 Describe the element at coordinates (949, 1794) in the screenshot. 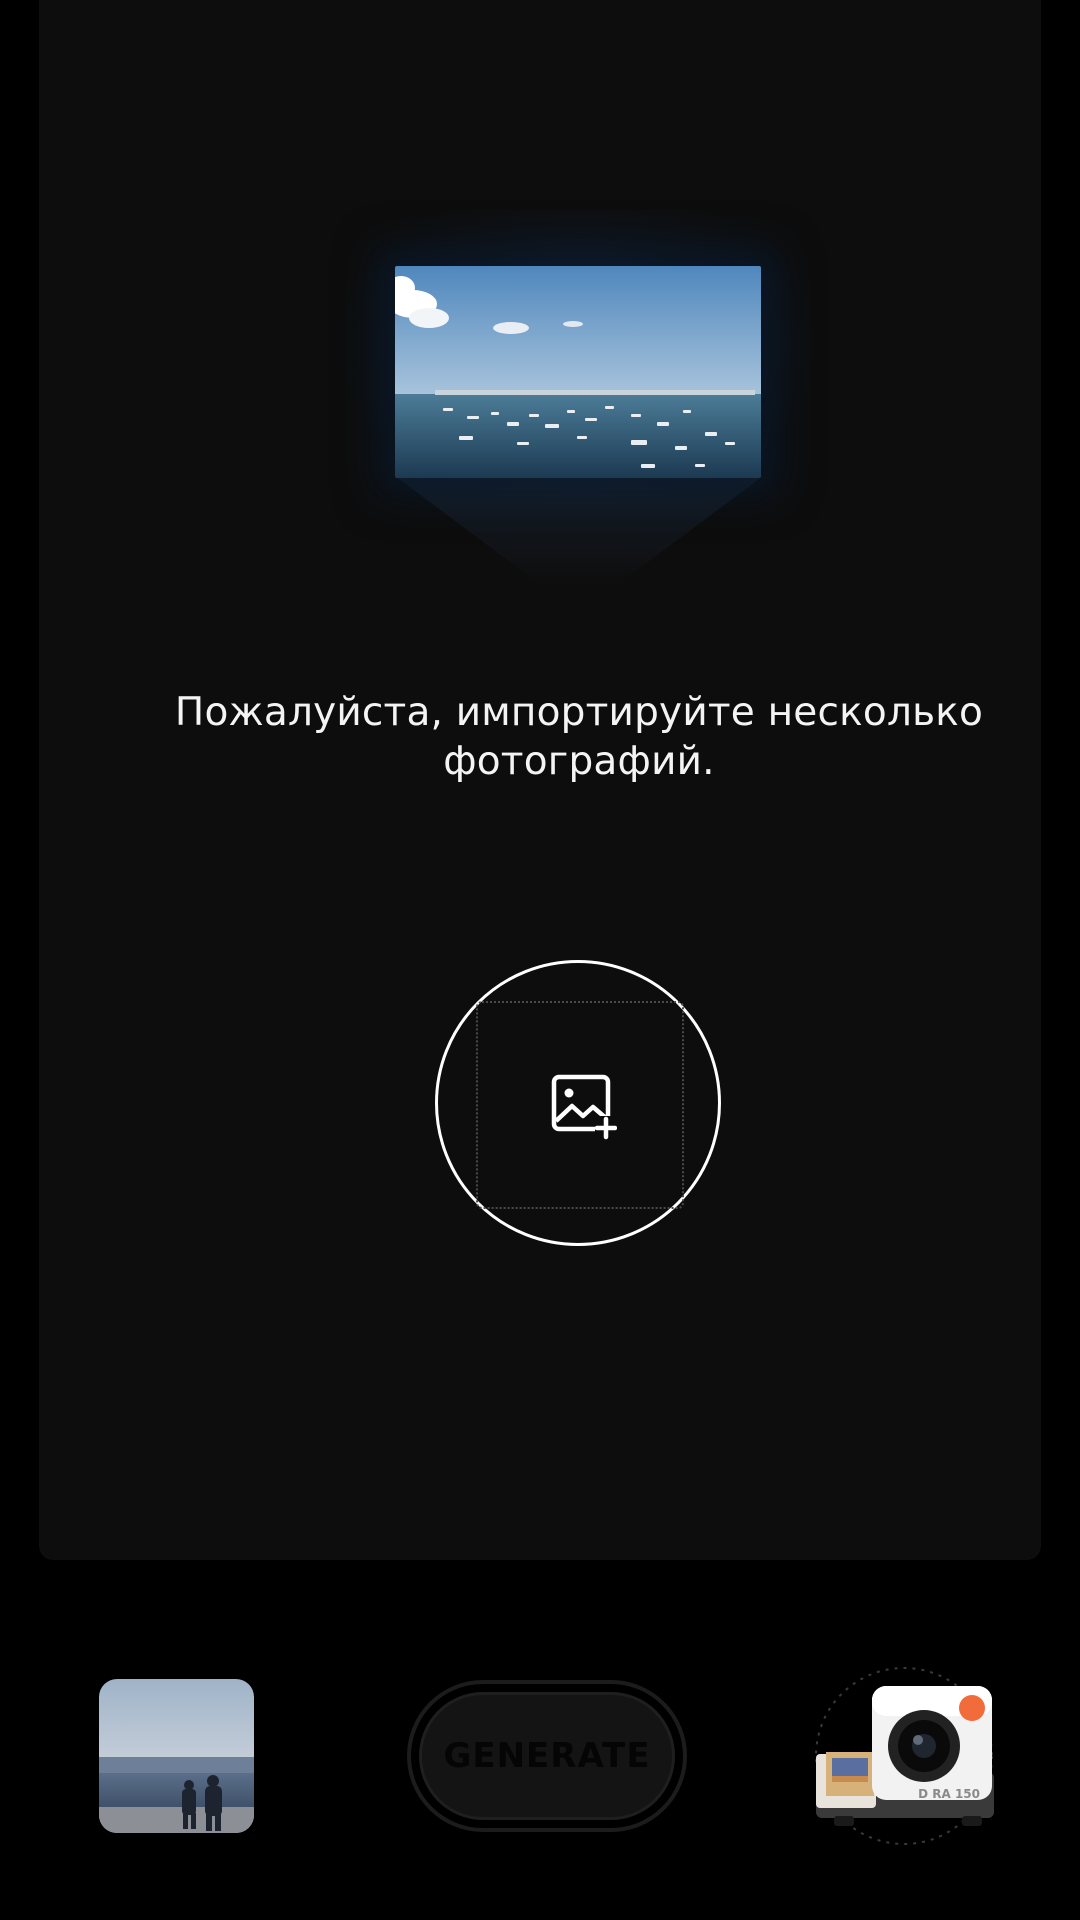

I see `camera-model-label: D RA 150` at that location.